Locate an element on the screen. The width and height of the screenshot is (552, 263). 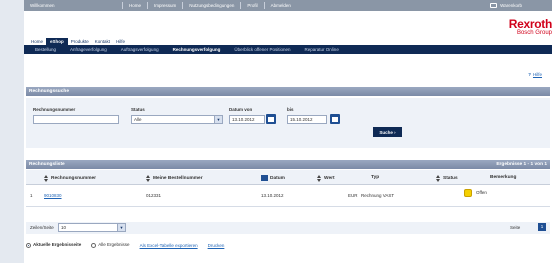
rows-per-page-label: Zeilen/Seite is located at coordinates (42, 227).